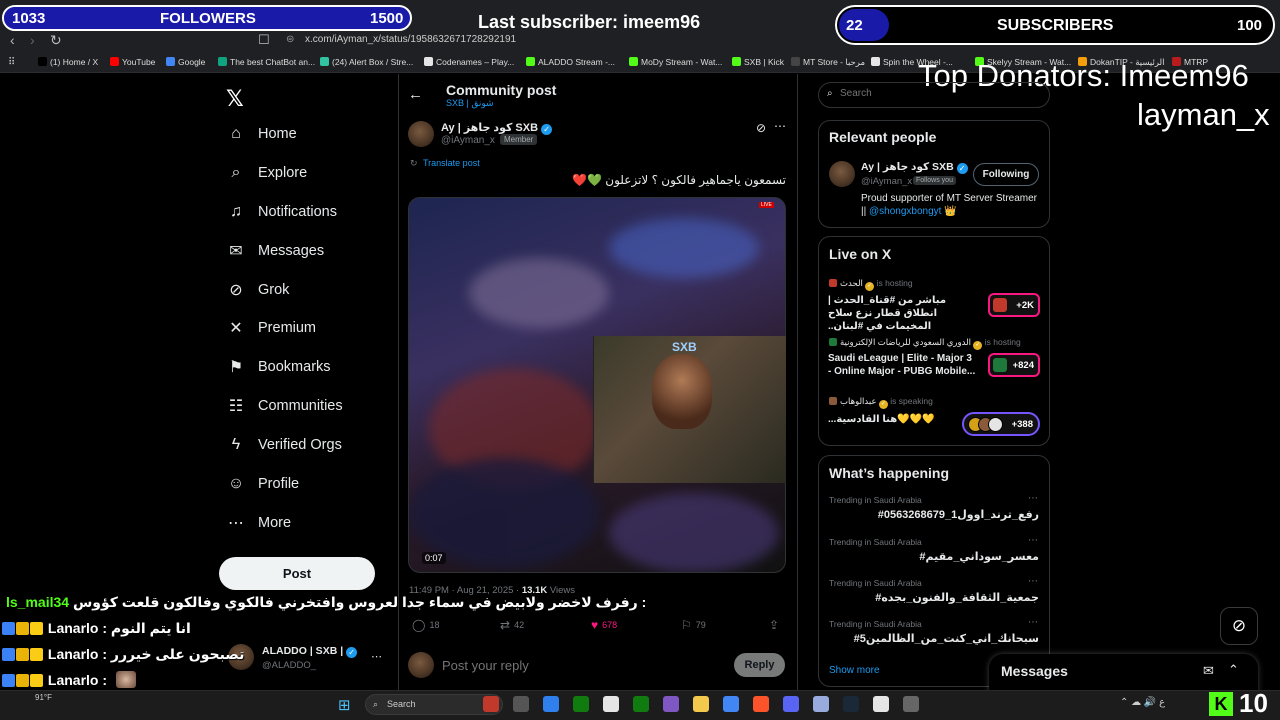 This screenshot has width=1280, height=720. What do you see at coordinates (1001, 424) in the screenshot?
I see `space-listeners: +388` at bounding box center [1001, 424].